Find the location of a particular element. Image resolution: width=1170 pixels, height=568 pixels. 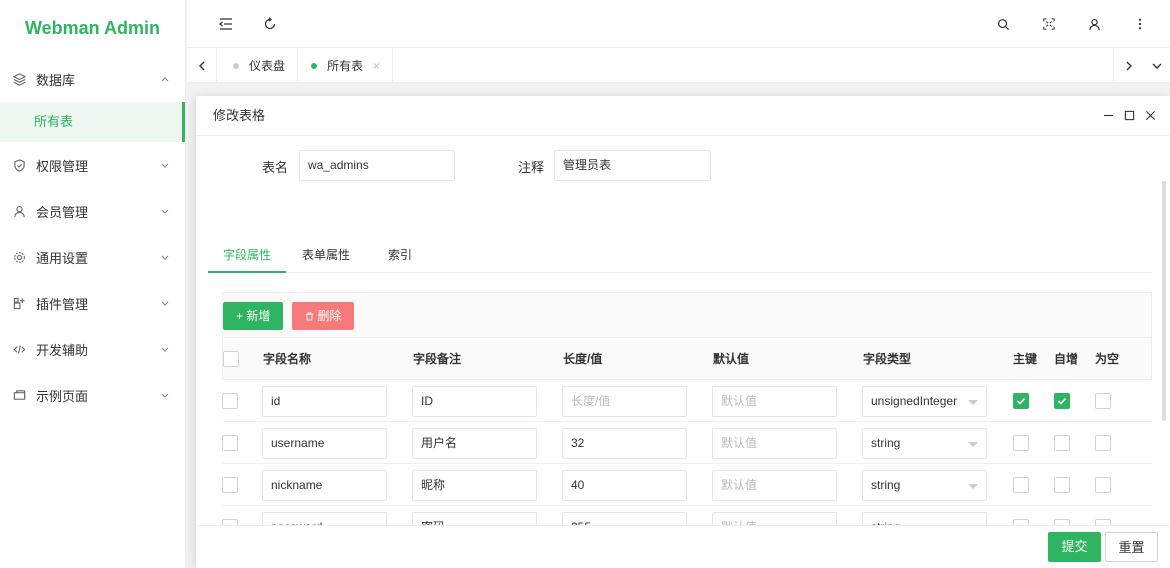

tab-indexes: 索引 is located at coordinates (400, 257).